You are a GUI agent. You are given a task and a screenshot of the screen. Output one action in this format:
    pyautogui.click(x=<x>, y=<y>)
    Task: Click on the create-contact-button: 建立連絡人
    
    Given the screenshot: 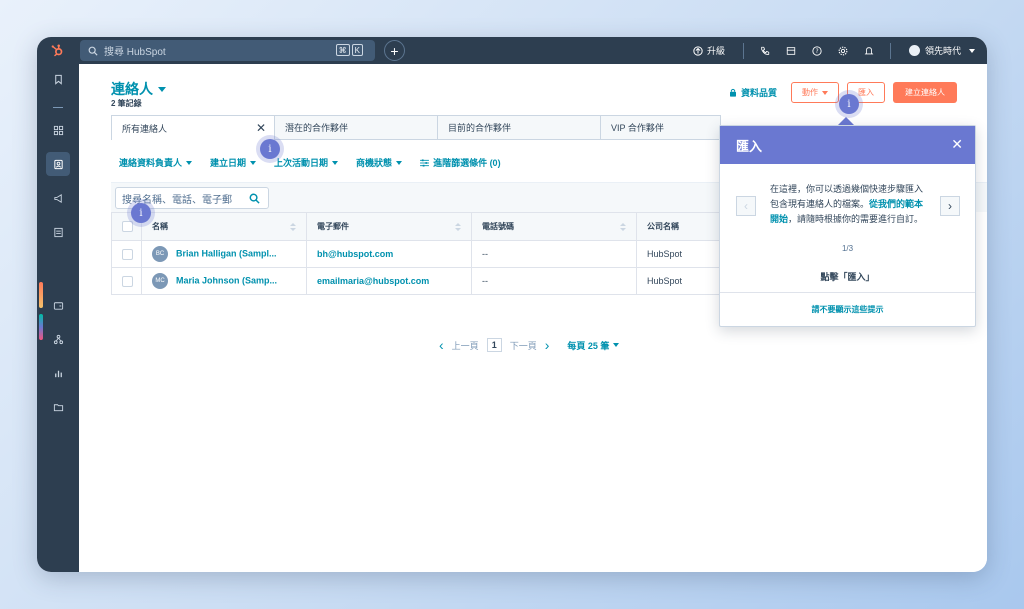 What is the action you would take?
    pyautogui.click(x=925, y=92)
    